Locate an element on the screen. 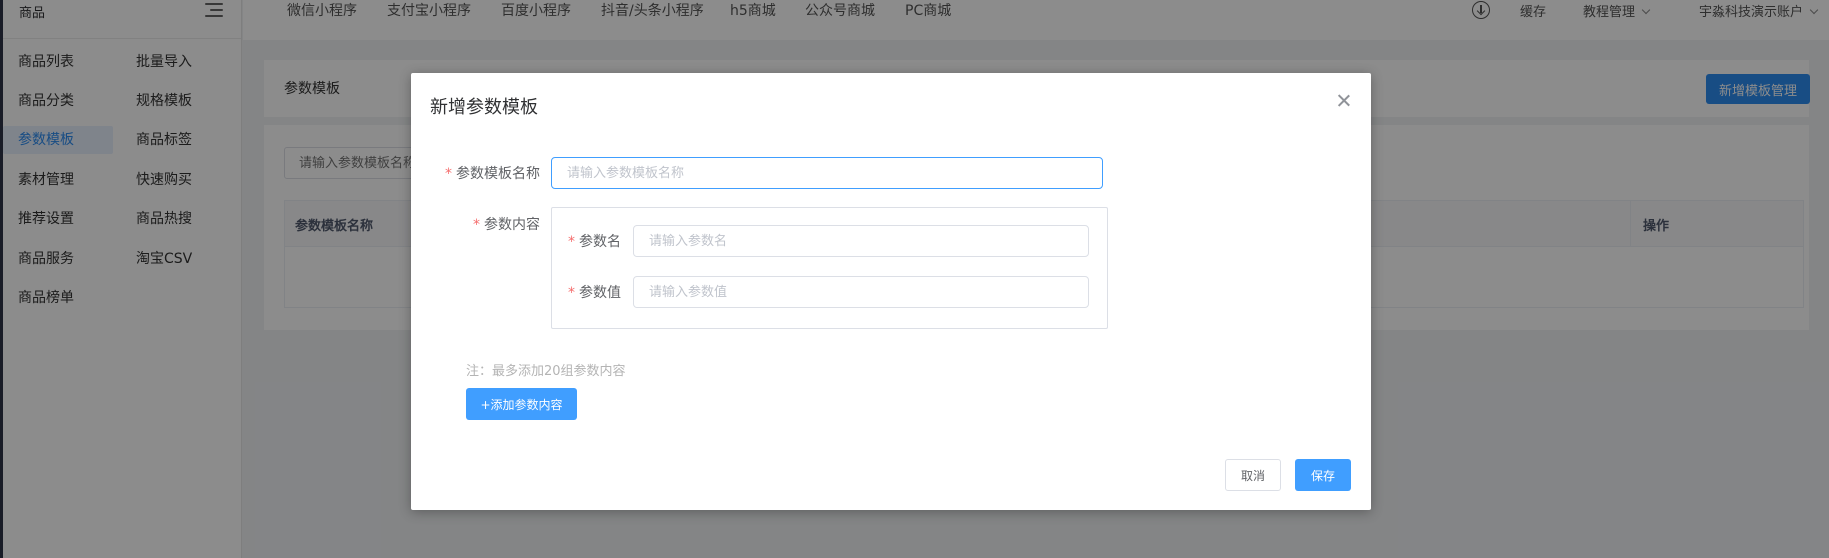  save-button: 保存 is located at coordinates (1323, 475).